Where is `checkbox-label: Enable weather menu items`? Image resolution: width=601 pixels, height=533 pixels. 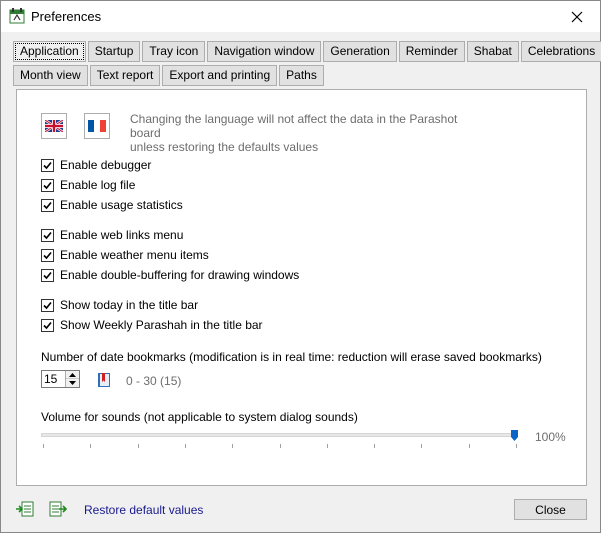 checkbox-label: Enable weather menu items is located at coordinates (134, 255).